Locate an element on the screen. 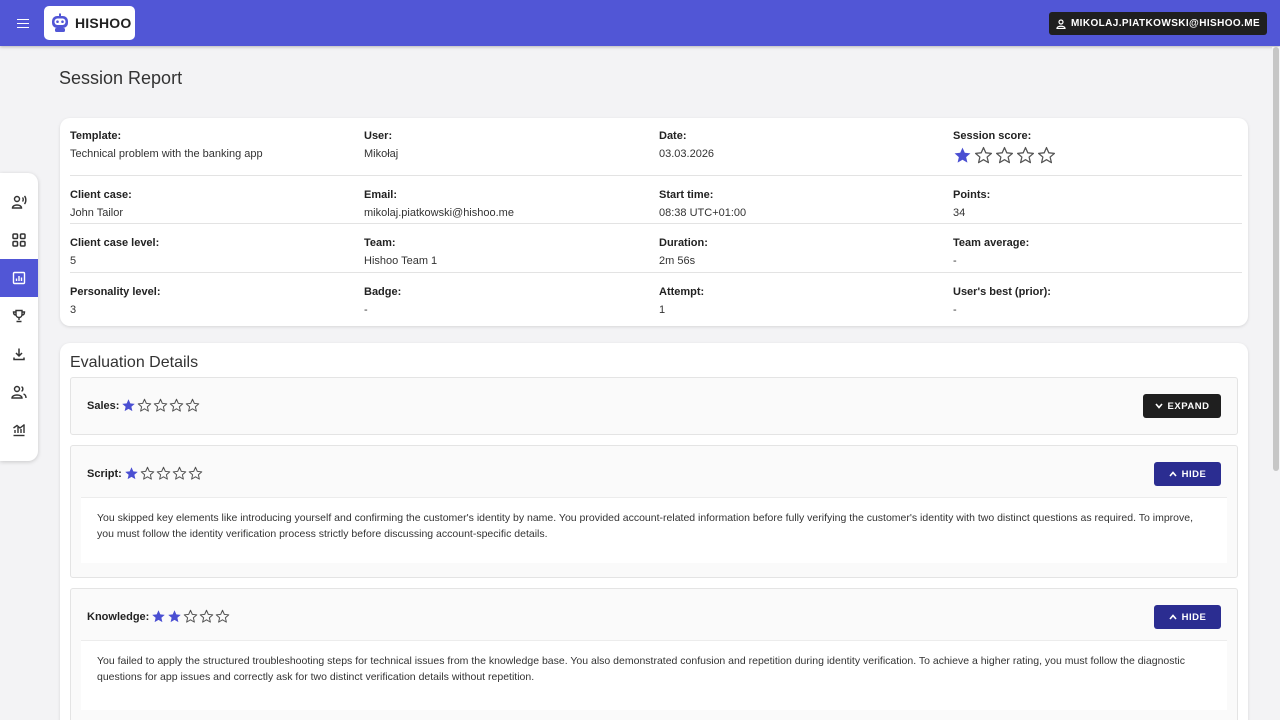 The image size is (1280, 720). section-title: Evaluation Details is located at coordinates (134, 362).